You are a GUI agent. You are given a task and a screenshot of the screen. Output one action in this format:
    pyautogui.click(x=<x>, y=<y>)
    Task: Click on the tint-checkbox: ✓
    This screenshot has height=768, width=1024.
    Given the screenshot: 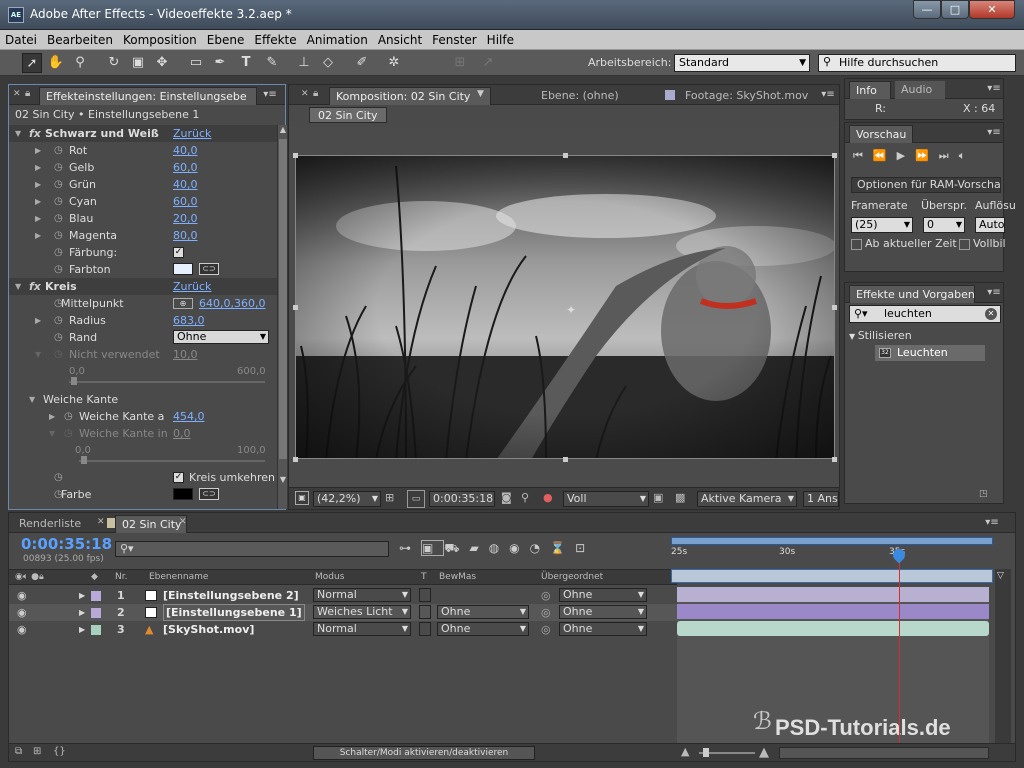 What is the action you would take?
    pyautogui.click(x=178, y=252)
    